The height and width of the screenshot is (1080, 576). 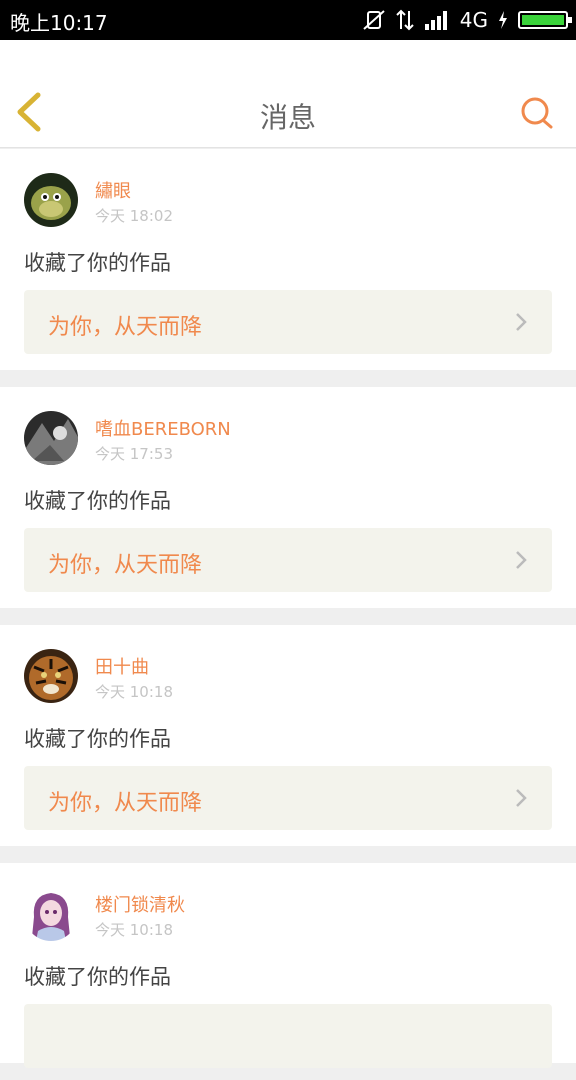 What do you see at coordinates (405, 20) in the screenshot?
I see `data-transfer-icon` at bounding box center [405, 20].